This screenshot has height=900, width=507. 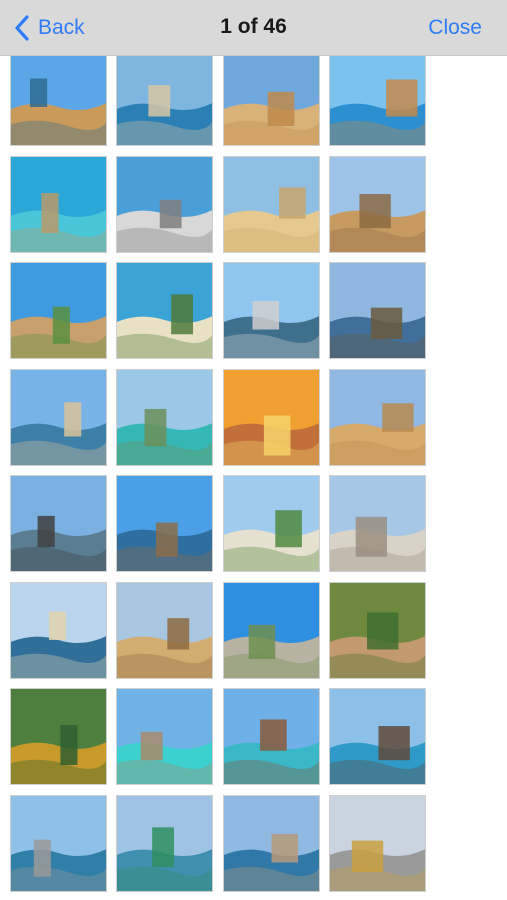 What do you see at coordinates (58, 523) in the screenshot?
I see `photo-stone-bridge` at bounding box center [58, 523].